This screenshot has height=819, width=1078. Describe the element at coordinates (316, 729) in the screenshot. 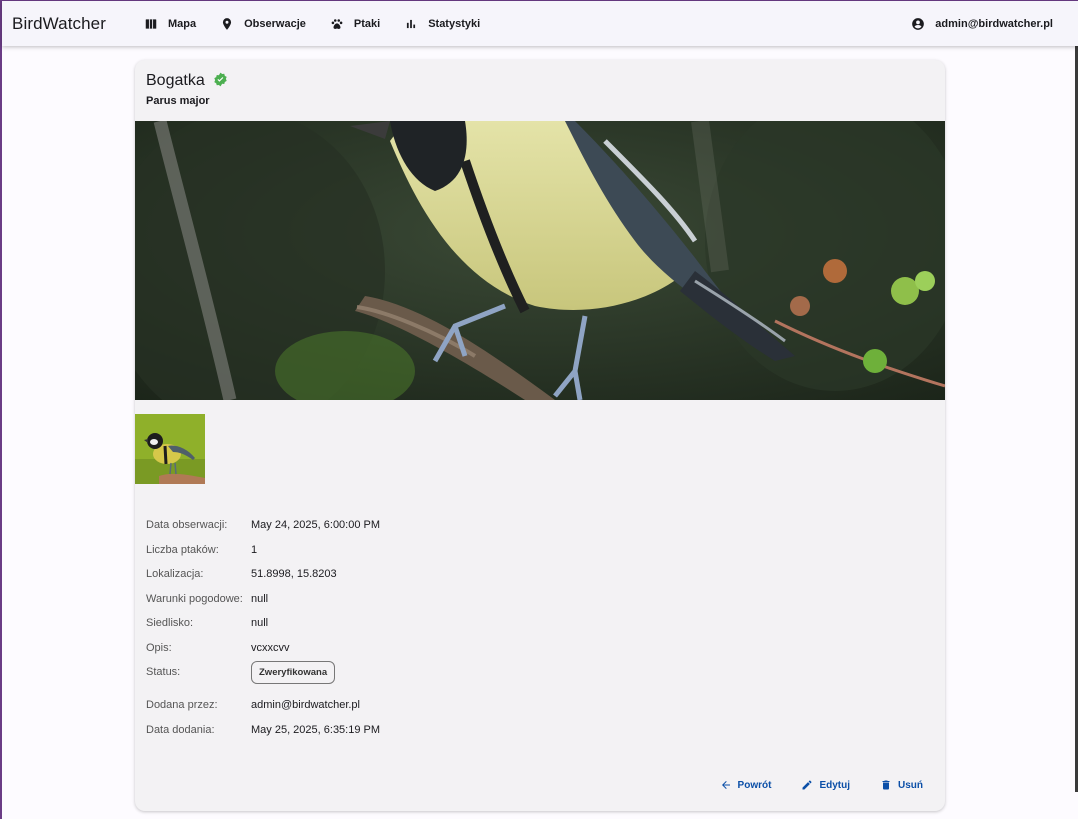

I see `detail-value: May 25, 2025, 6:35:19 PM` at that location.